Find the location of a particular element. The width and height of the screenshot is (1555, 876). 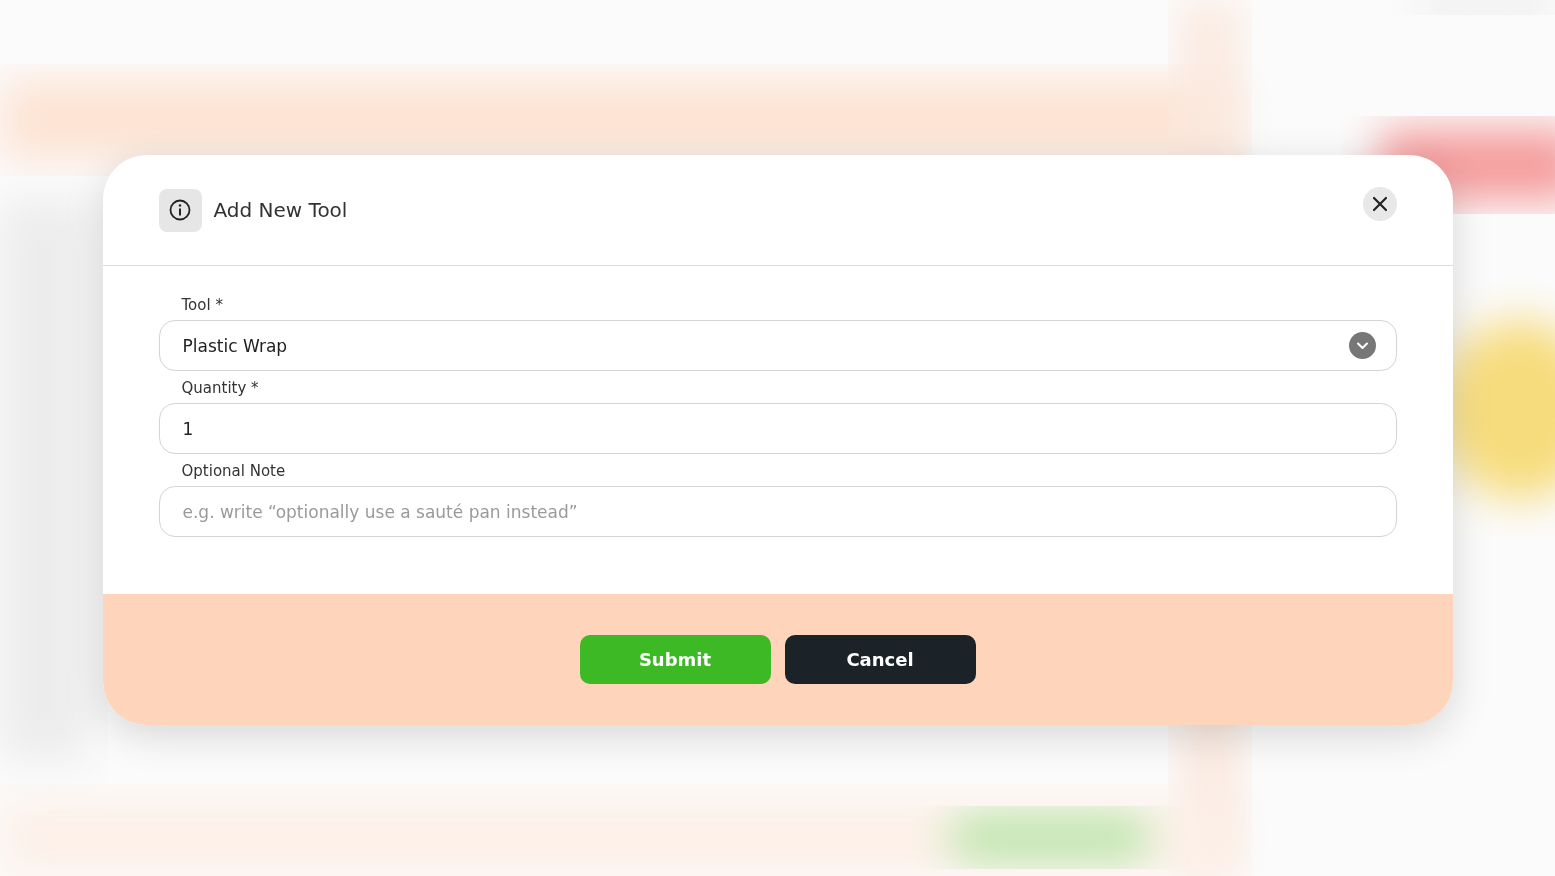

cancel-button: Cancel is located at coordinates (880, 659).